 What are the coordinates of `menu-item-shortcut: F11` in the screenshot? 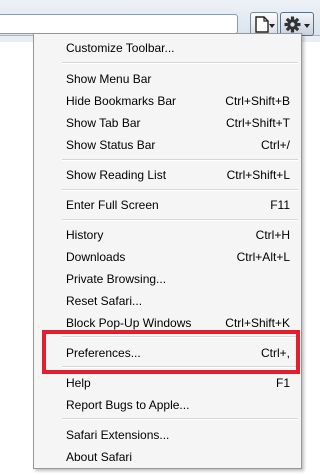 It's located at (280, 205).